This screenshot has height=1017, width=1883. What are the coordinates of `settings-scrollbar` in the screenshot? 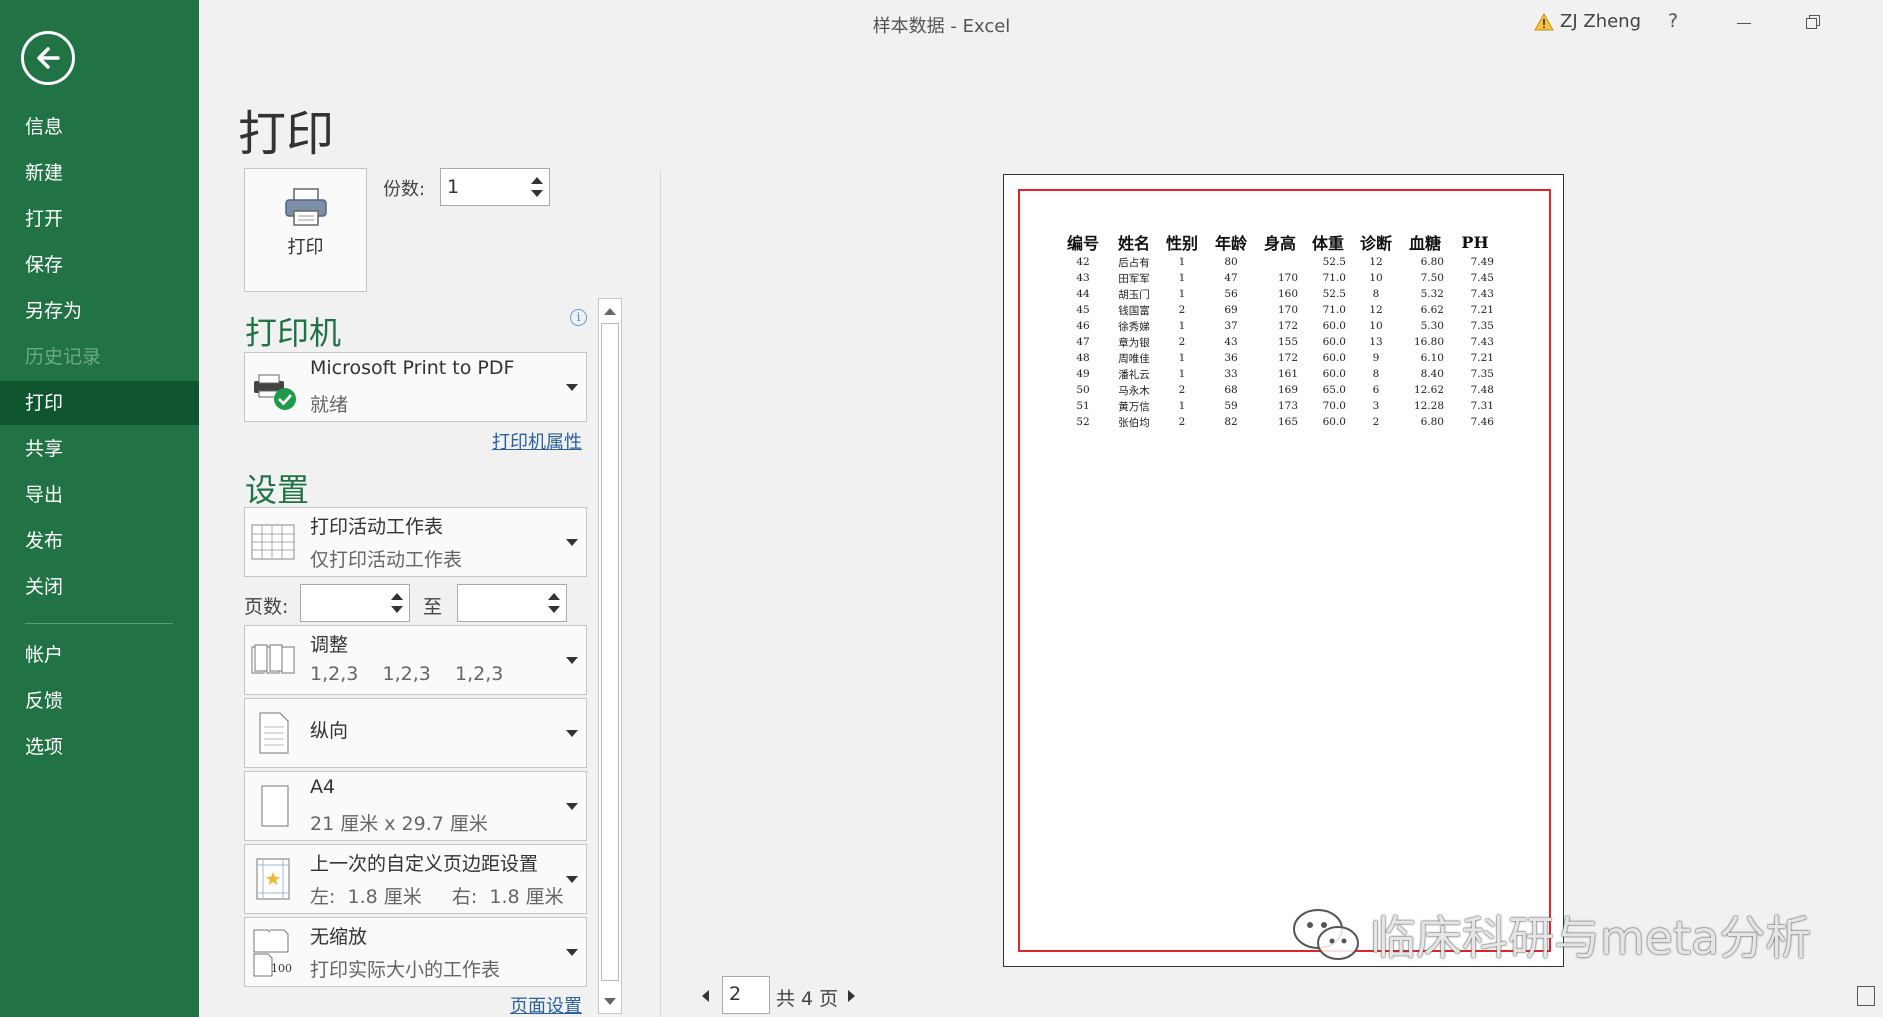 It's located at (610, 656).